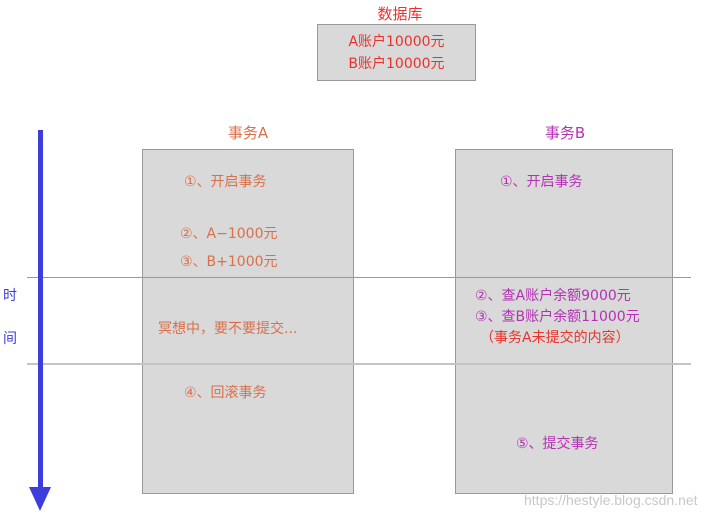 The image size is (728, 522). Describe the element at coordinates (225, 182) in the screenshot. I see `transaction-a-step-begin: ①、开启事务` at that location.